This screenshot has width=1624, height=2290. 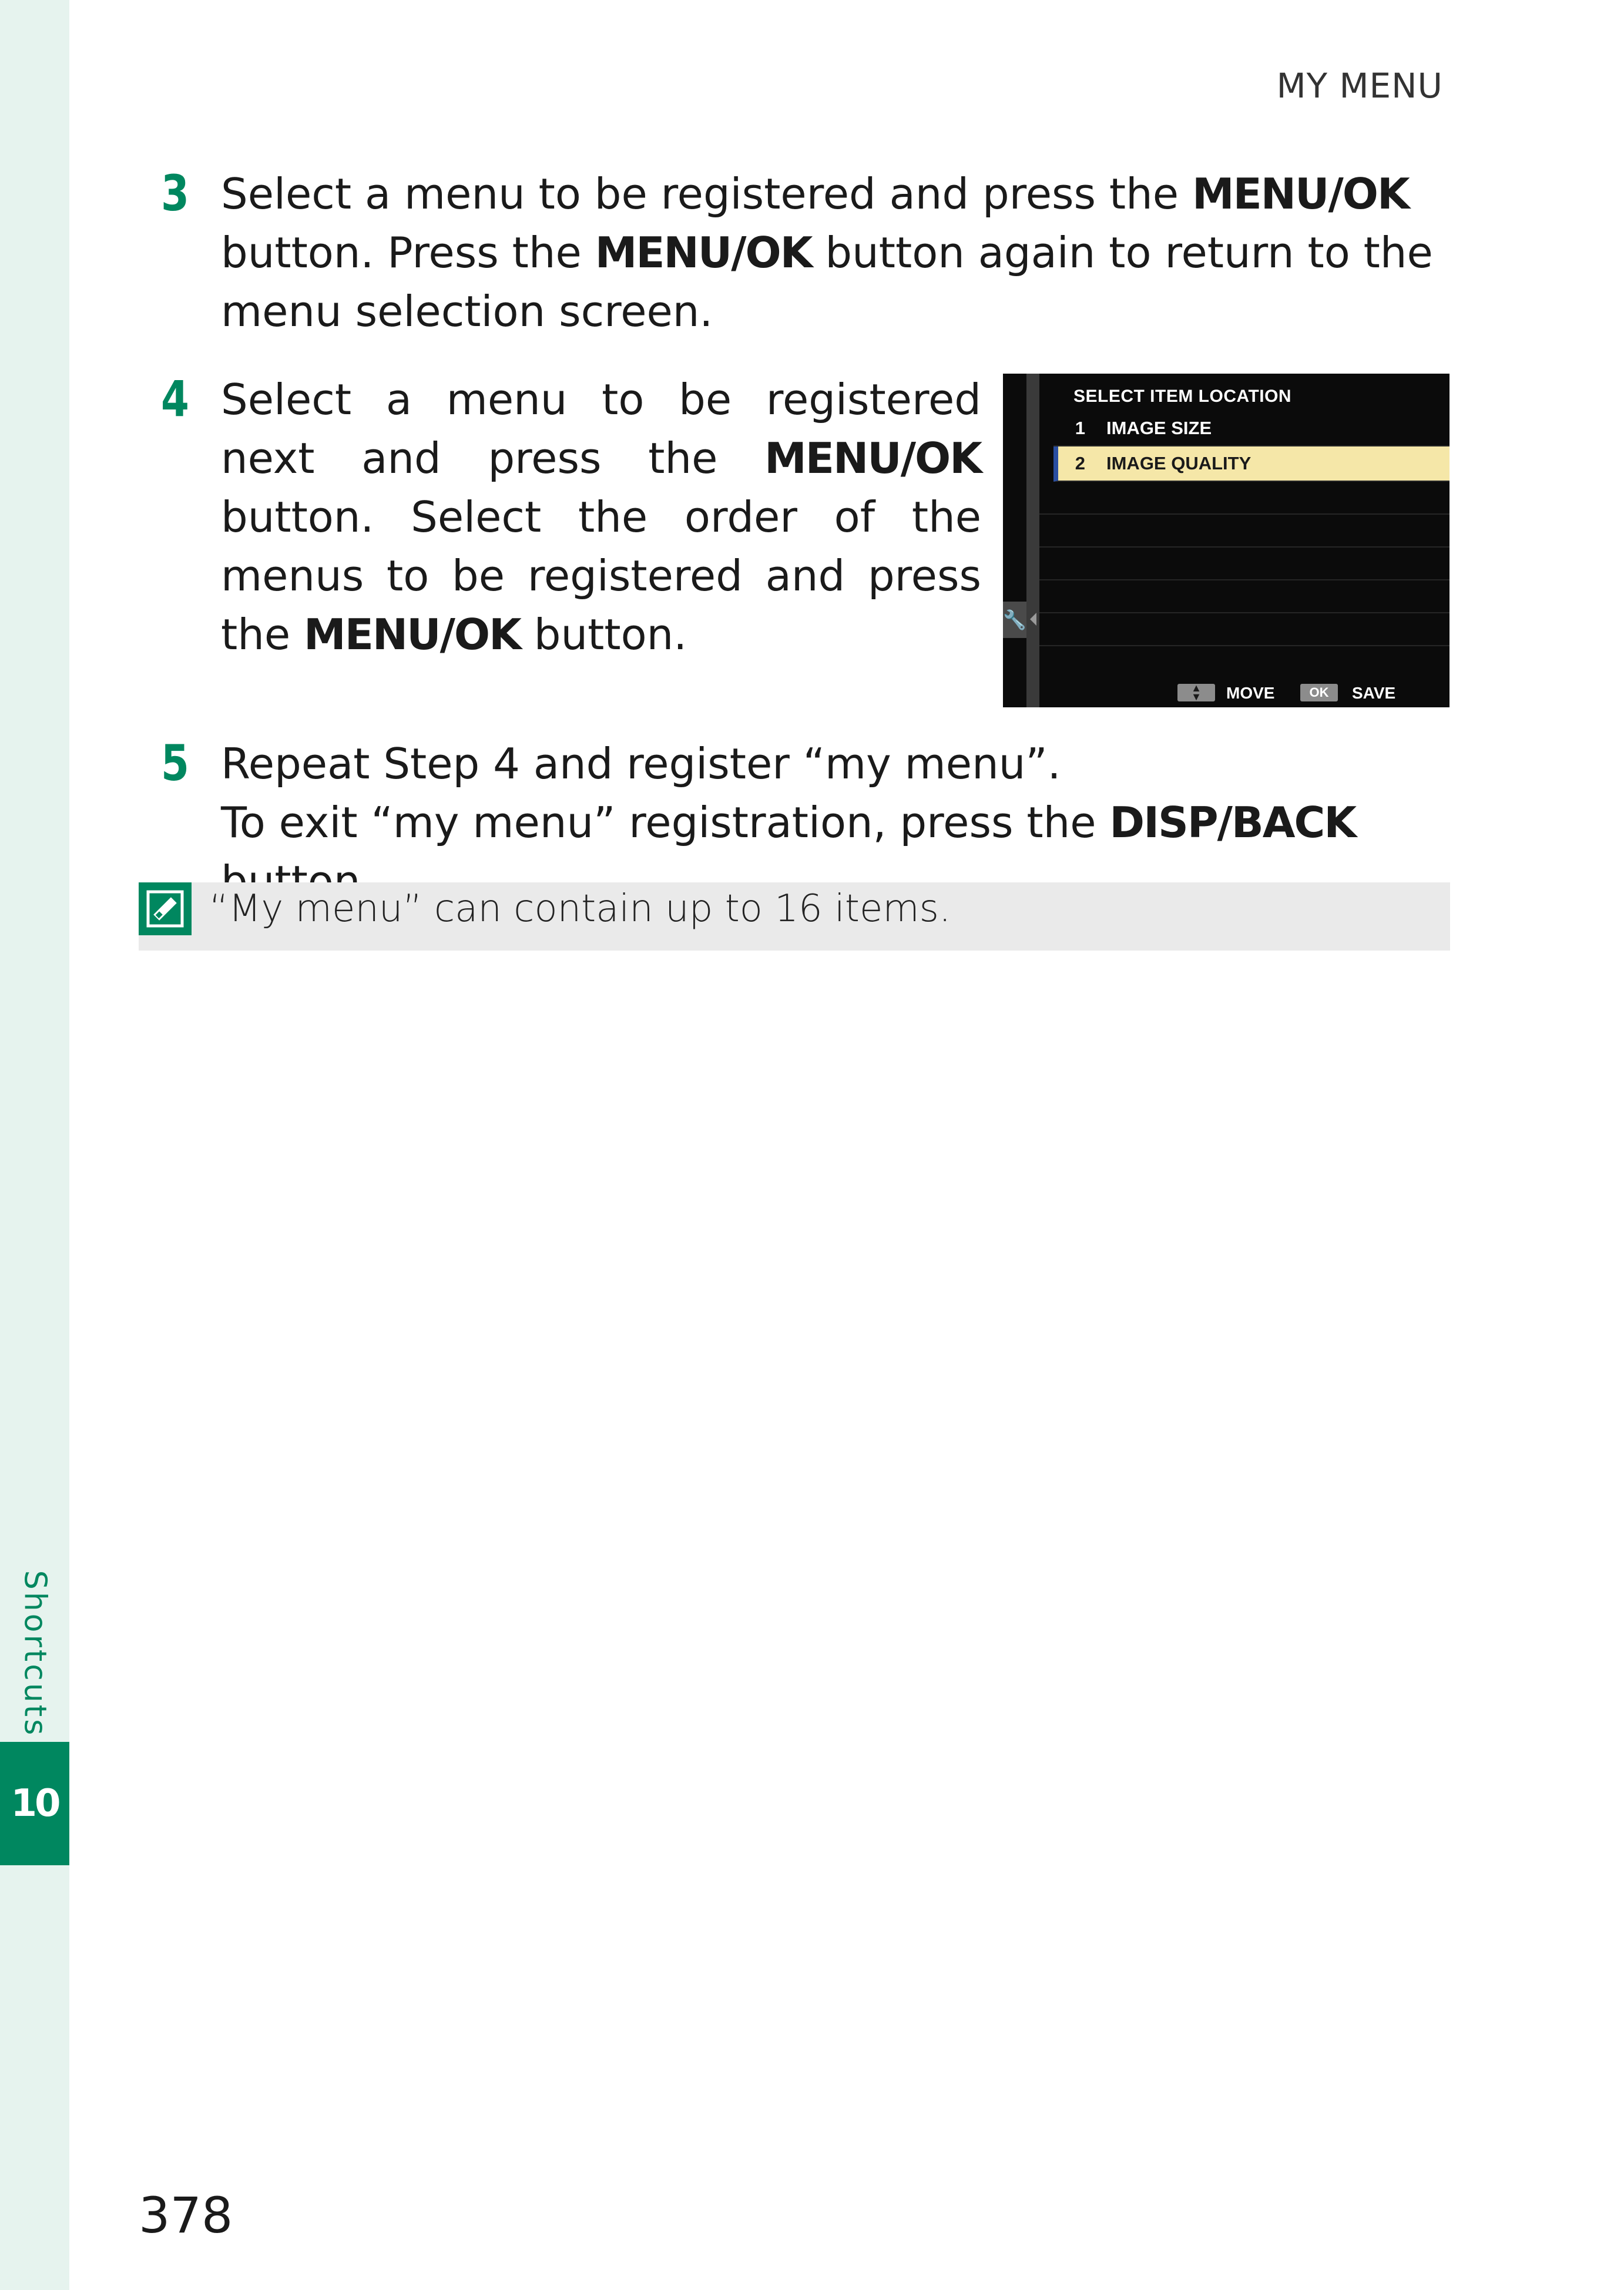 I want to click on item-label: IMAGE SIZE, so click(x=1159, y=428).